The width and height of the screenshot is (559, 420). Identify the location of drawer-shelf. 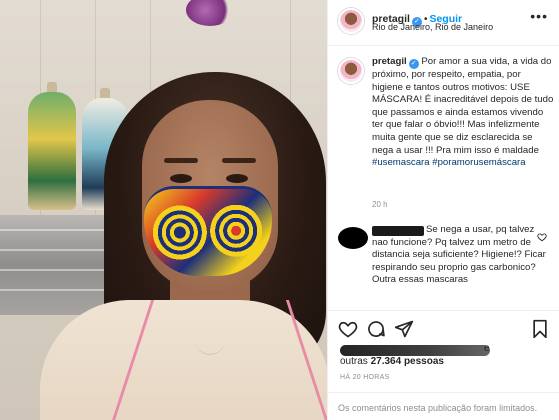
(60, 265).